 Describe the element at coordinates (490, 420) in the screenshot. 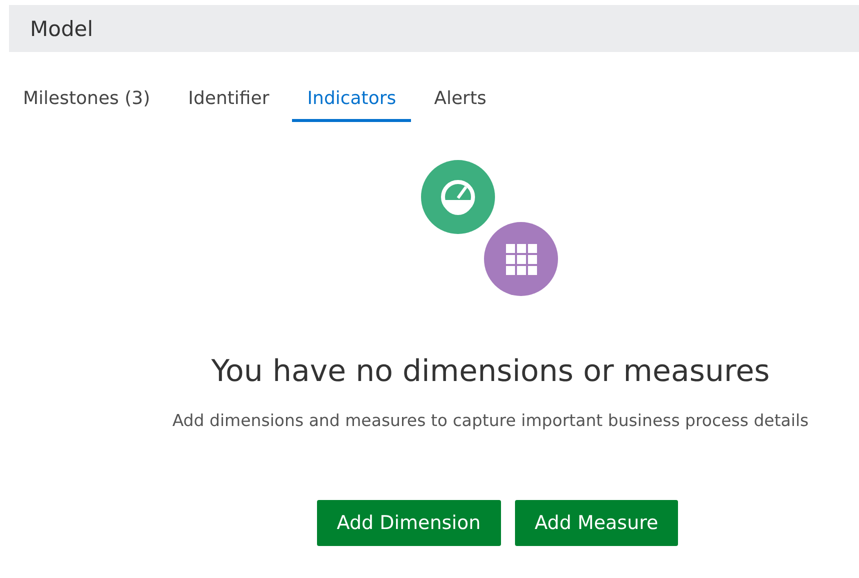

I see `empty-state-message: Add dimensions and measures to capture important business process details` at that location.